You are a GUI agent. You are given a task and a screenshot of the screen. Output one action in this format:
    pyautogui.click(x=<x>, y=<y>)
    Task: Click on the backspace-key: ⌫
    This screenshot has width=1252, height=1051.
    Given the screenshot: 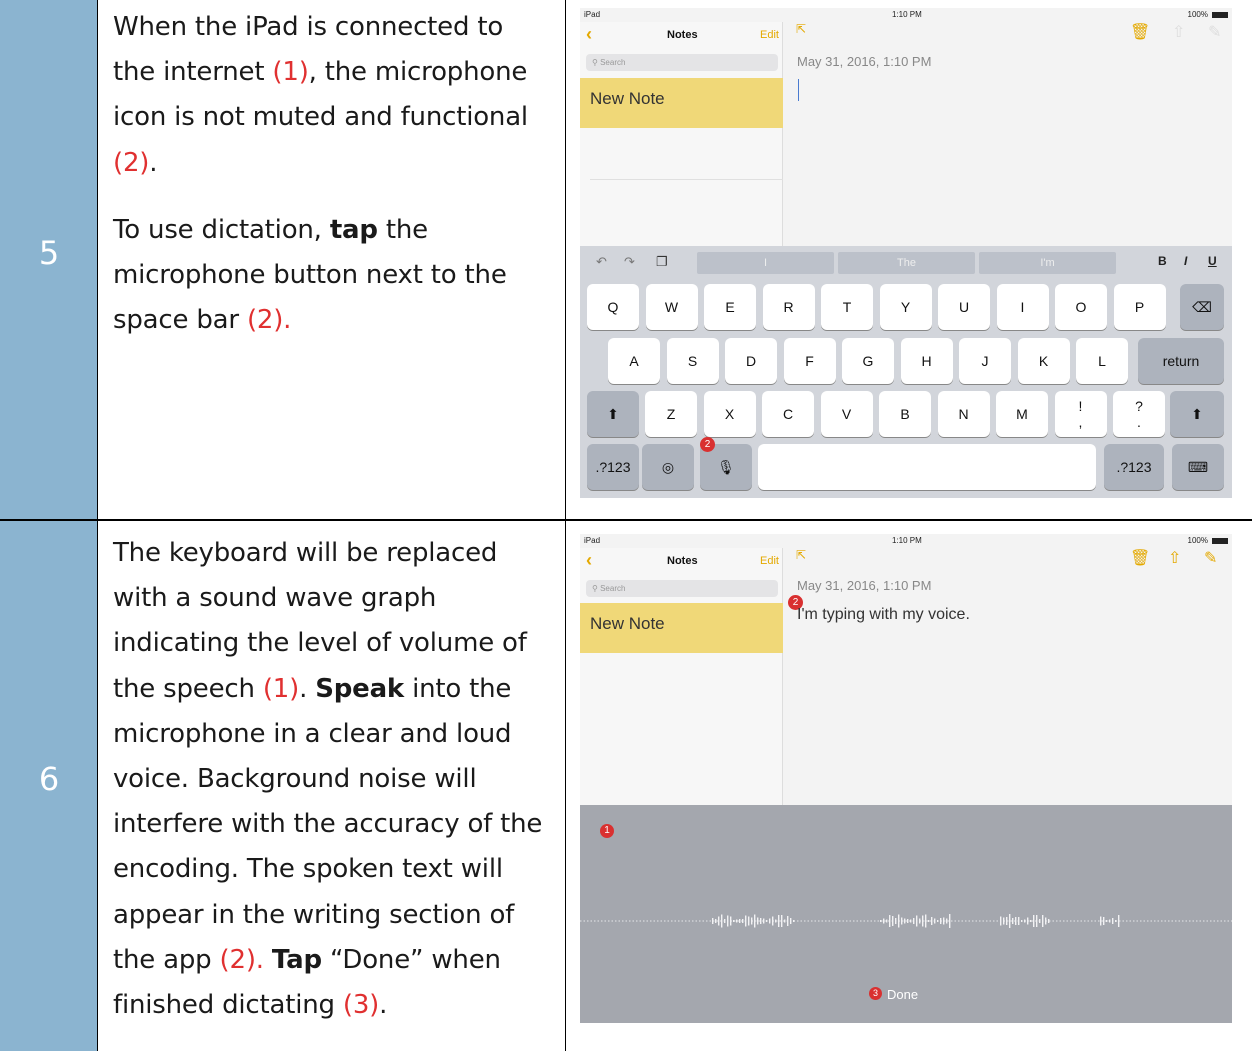 What is the action you would take?
    pyautogui.click(x=1202, y=307)
    